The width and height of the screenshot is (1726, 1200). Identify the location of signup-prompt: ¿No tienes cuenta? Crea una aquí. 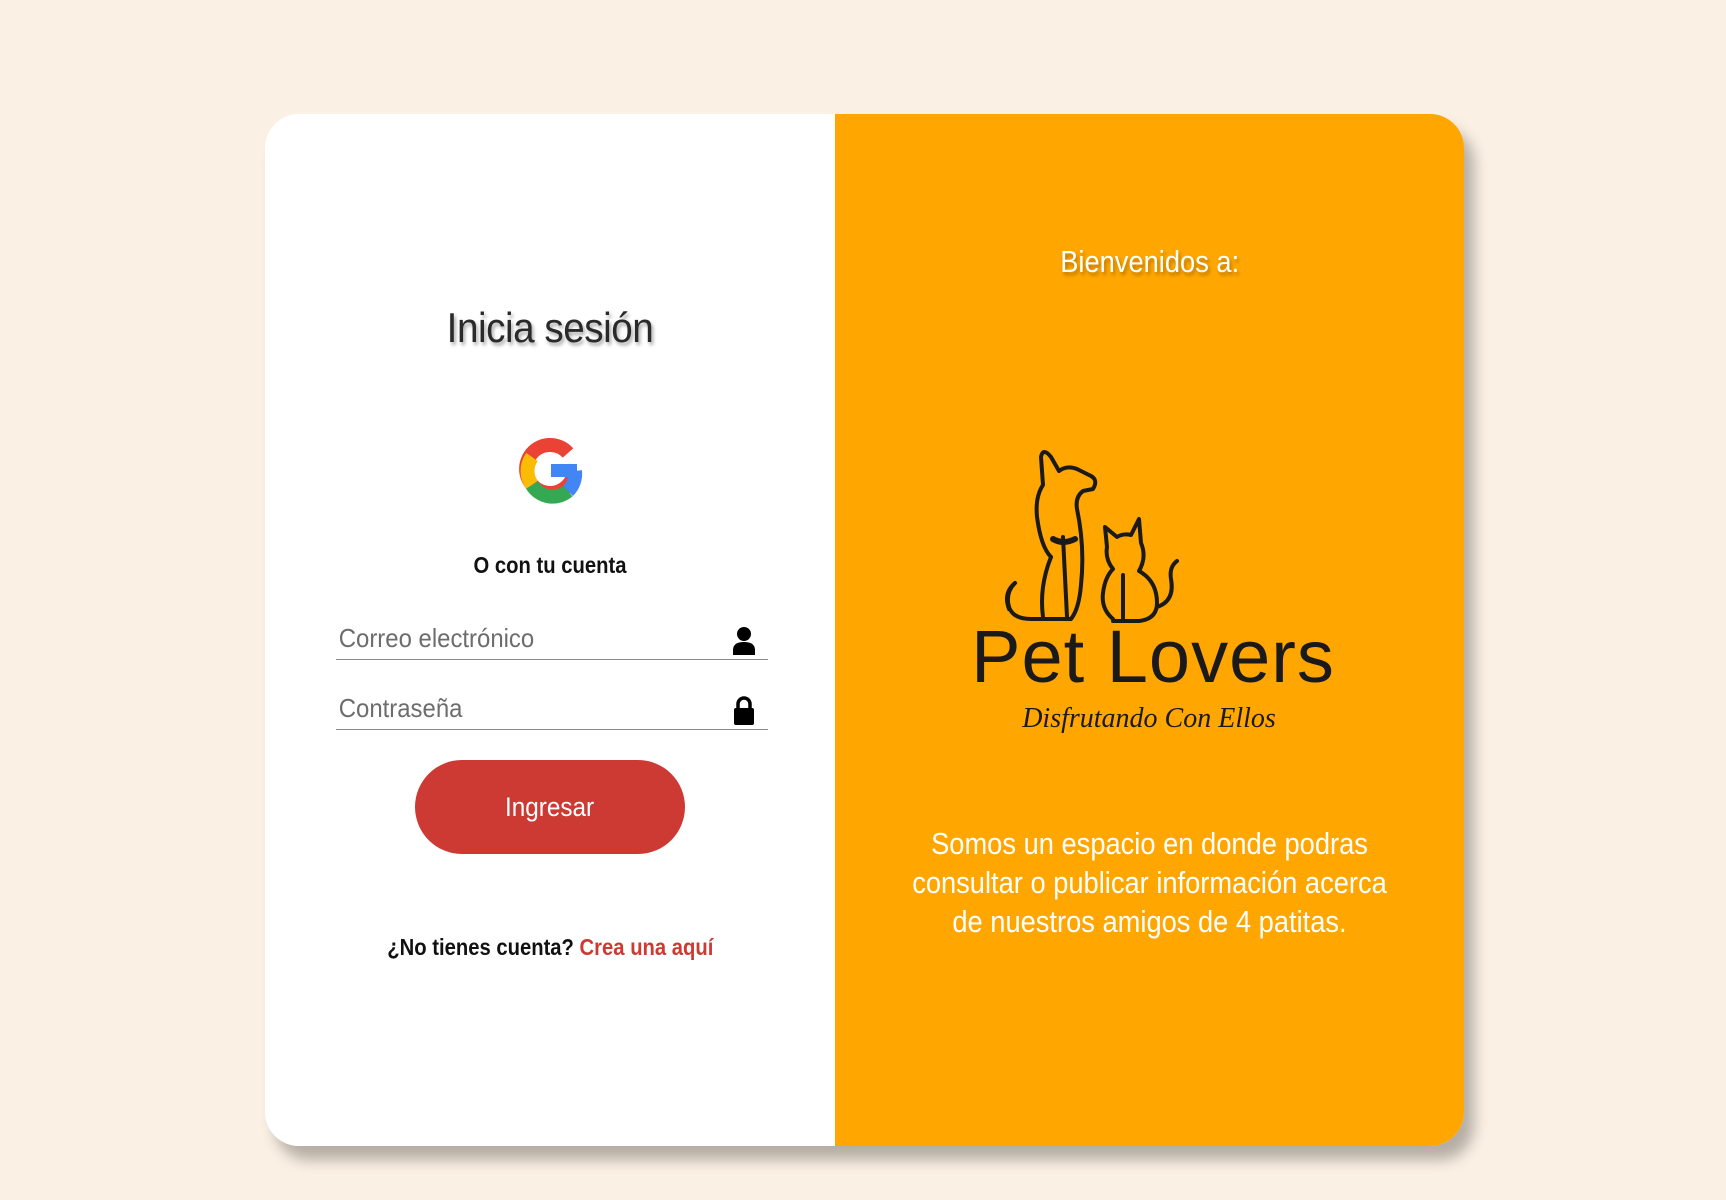
(550, 947).